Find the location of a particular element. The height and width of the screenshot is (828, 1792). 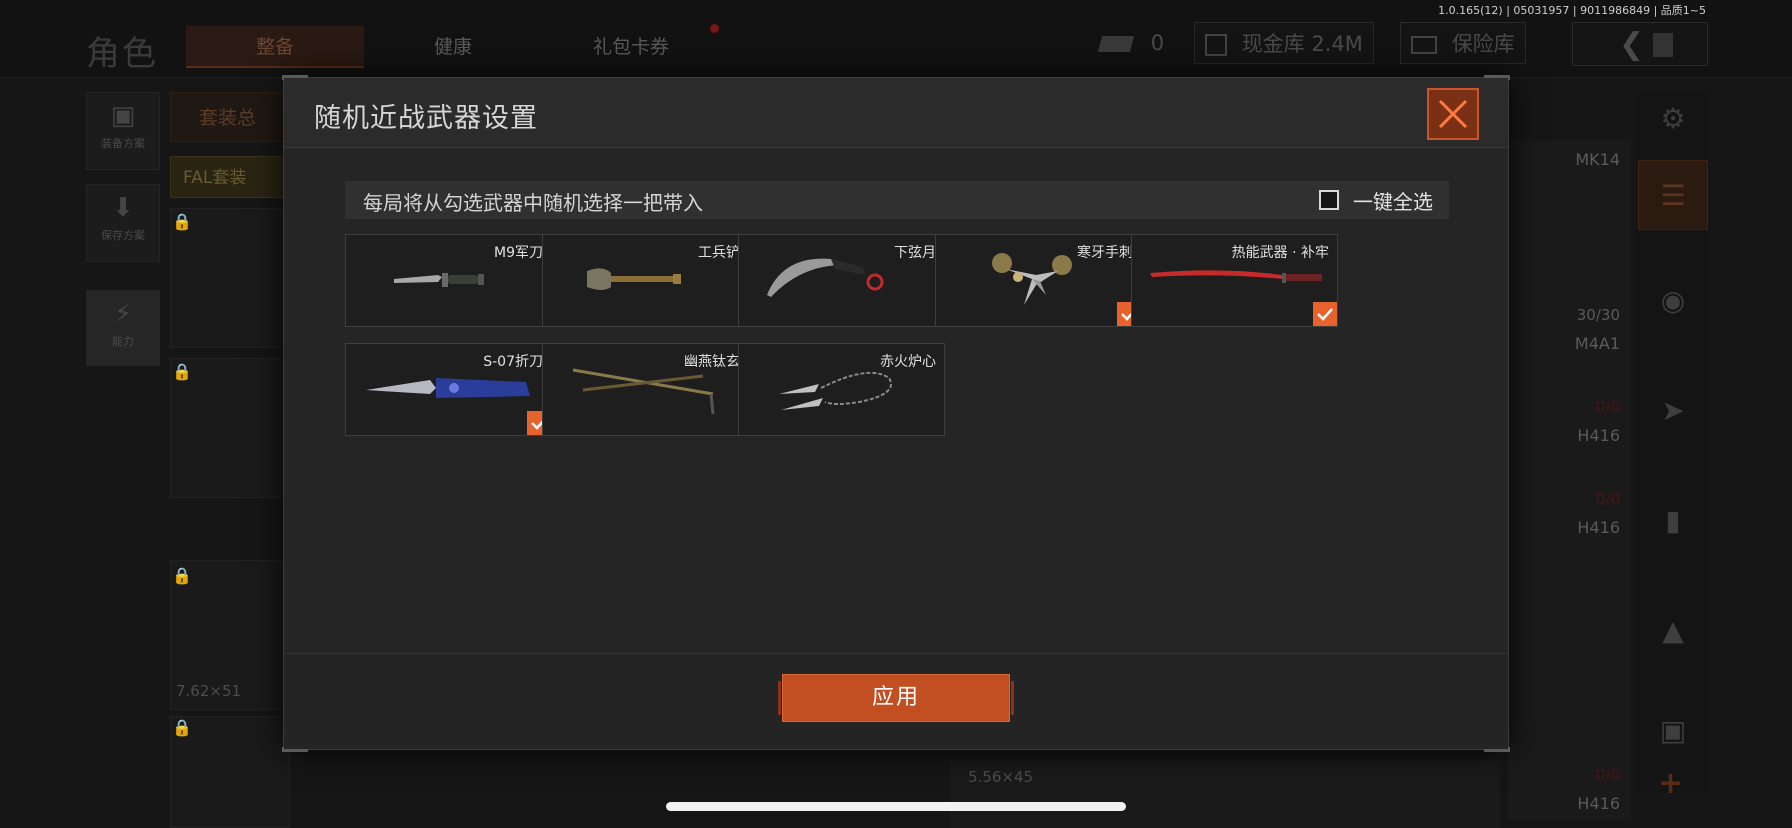

weapon-name: 赤火炉心 is located at coordinates (908, 362).